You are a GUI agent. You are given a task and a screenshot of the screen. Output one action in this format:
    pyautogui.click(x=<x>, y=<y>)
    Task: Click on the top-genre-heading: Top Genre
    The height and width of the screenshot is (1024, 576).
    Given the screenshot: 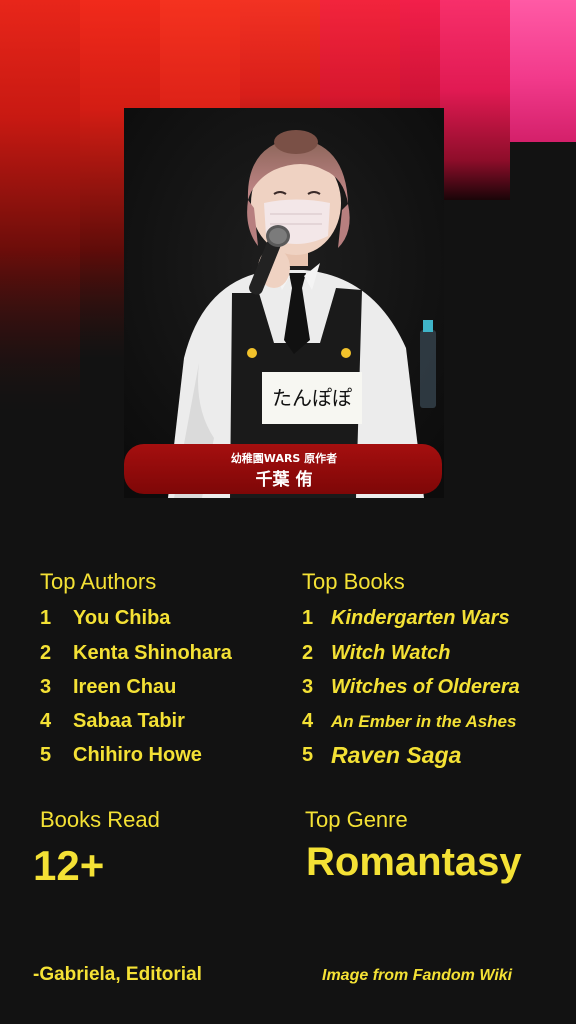 What is the action you would take?
    pyautogui.click(x=356, y=819)
    